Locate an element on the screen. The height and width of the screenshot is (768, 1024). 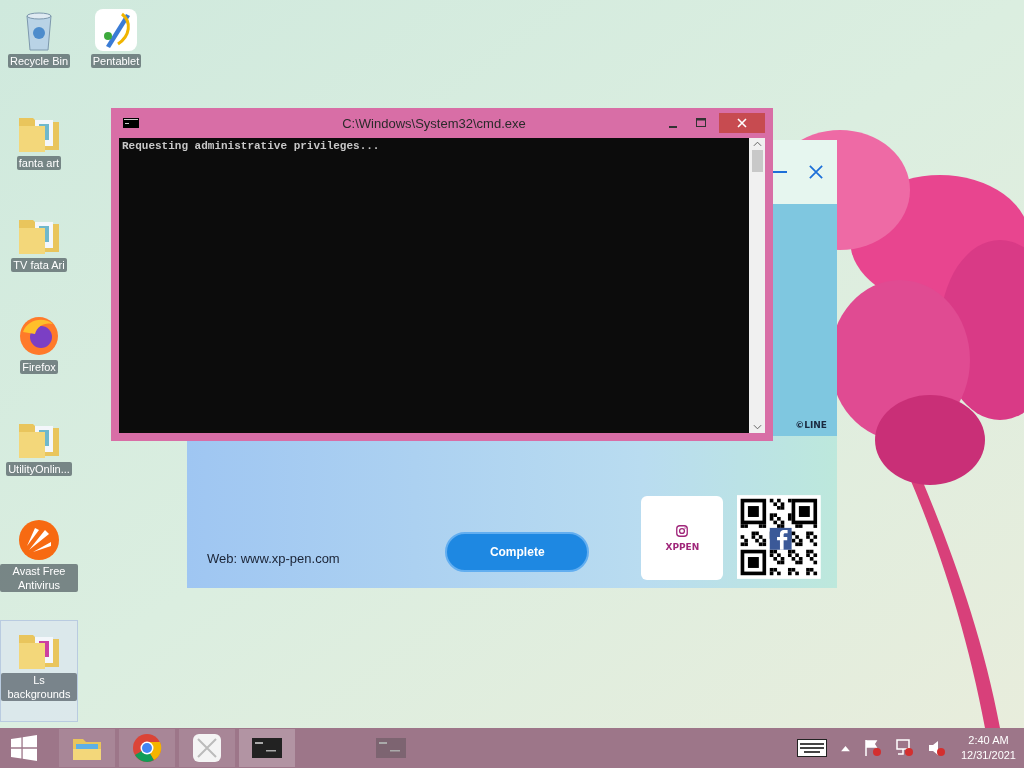
credit-text: ©LINE is located at coordinates (811, 425).